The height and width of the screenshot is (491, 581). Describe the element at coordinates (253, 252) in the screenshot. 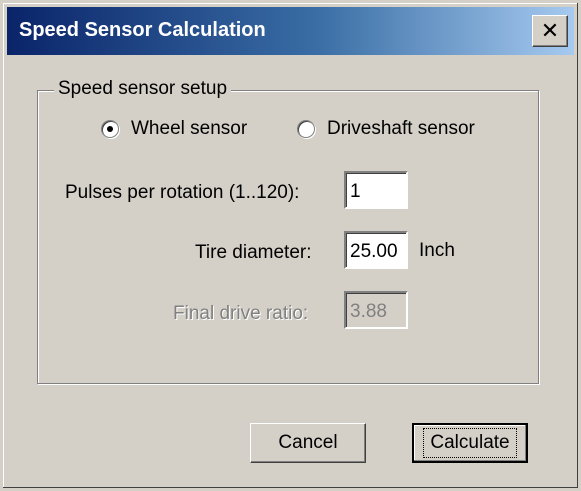

I see `tire-diameter-label: Tire diameter:` at that location.